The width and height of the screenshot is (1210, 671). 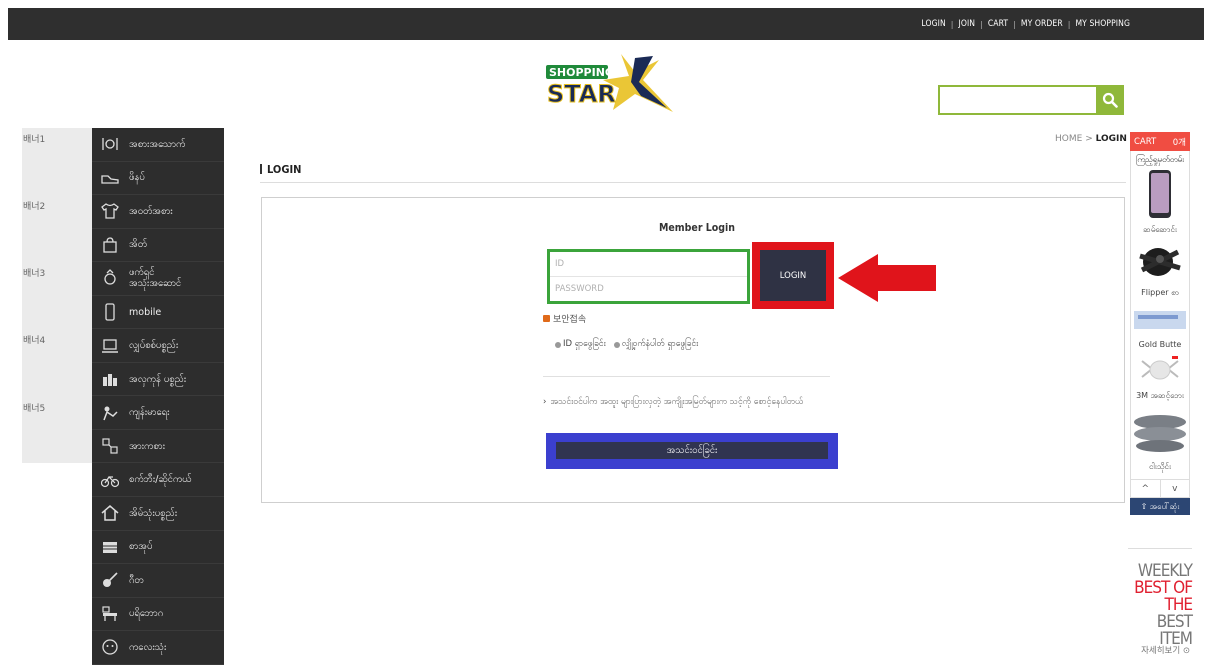 I want to click on login-link: LOGIN, so click(x=933, y=24).